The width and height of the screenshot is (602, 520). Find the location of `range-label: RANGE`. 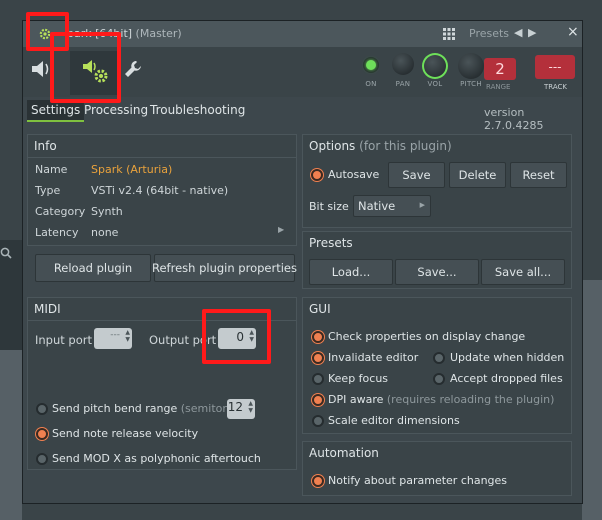

range-label: RANGE is located at coordinates (498, 87).